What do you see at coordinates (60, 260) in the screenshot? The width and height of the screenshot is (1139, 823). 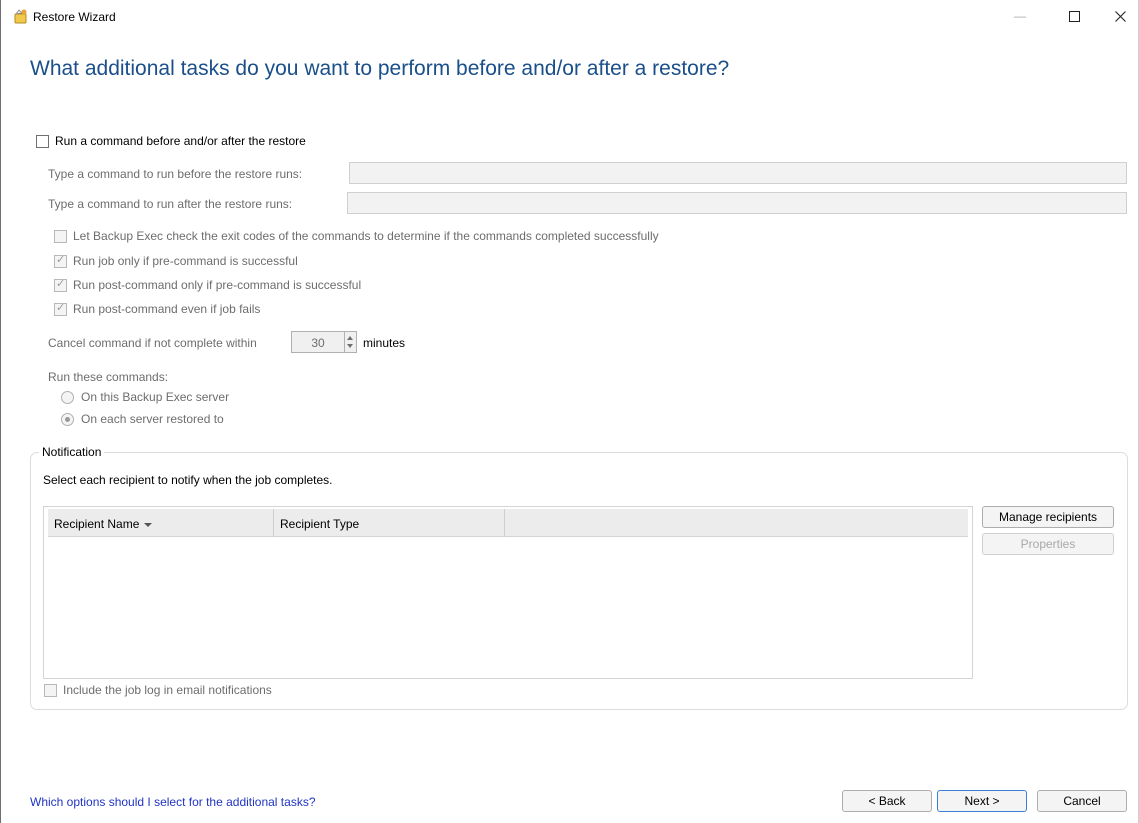 I see `run-job-if-pre-success-checkbox` at bounding box center [60, 260].